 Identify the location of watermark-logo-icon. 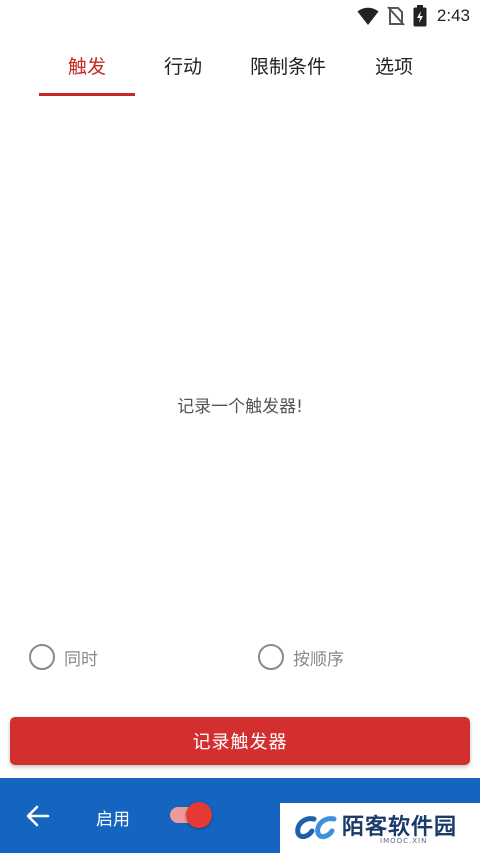
(316, 828).